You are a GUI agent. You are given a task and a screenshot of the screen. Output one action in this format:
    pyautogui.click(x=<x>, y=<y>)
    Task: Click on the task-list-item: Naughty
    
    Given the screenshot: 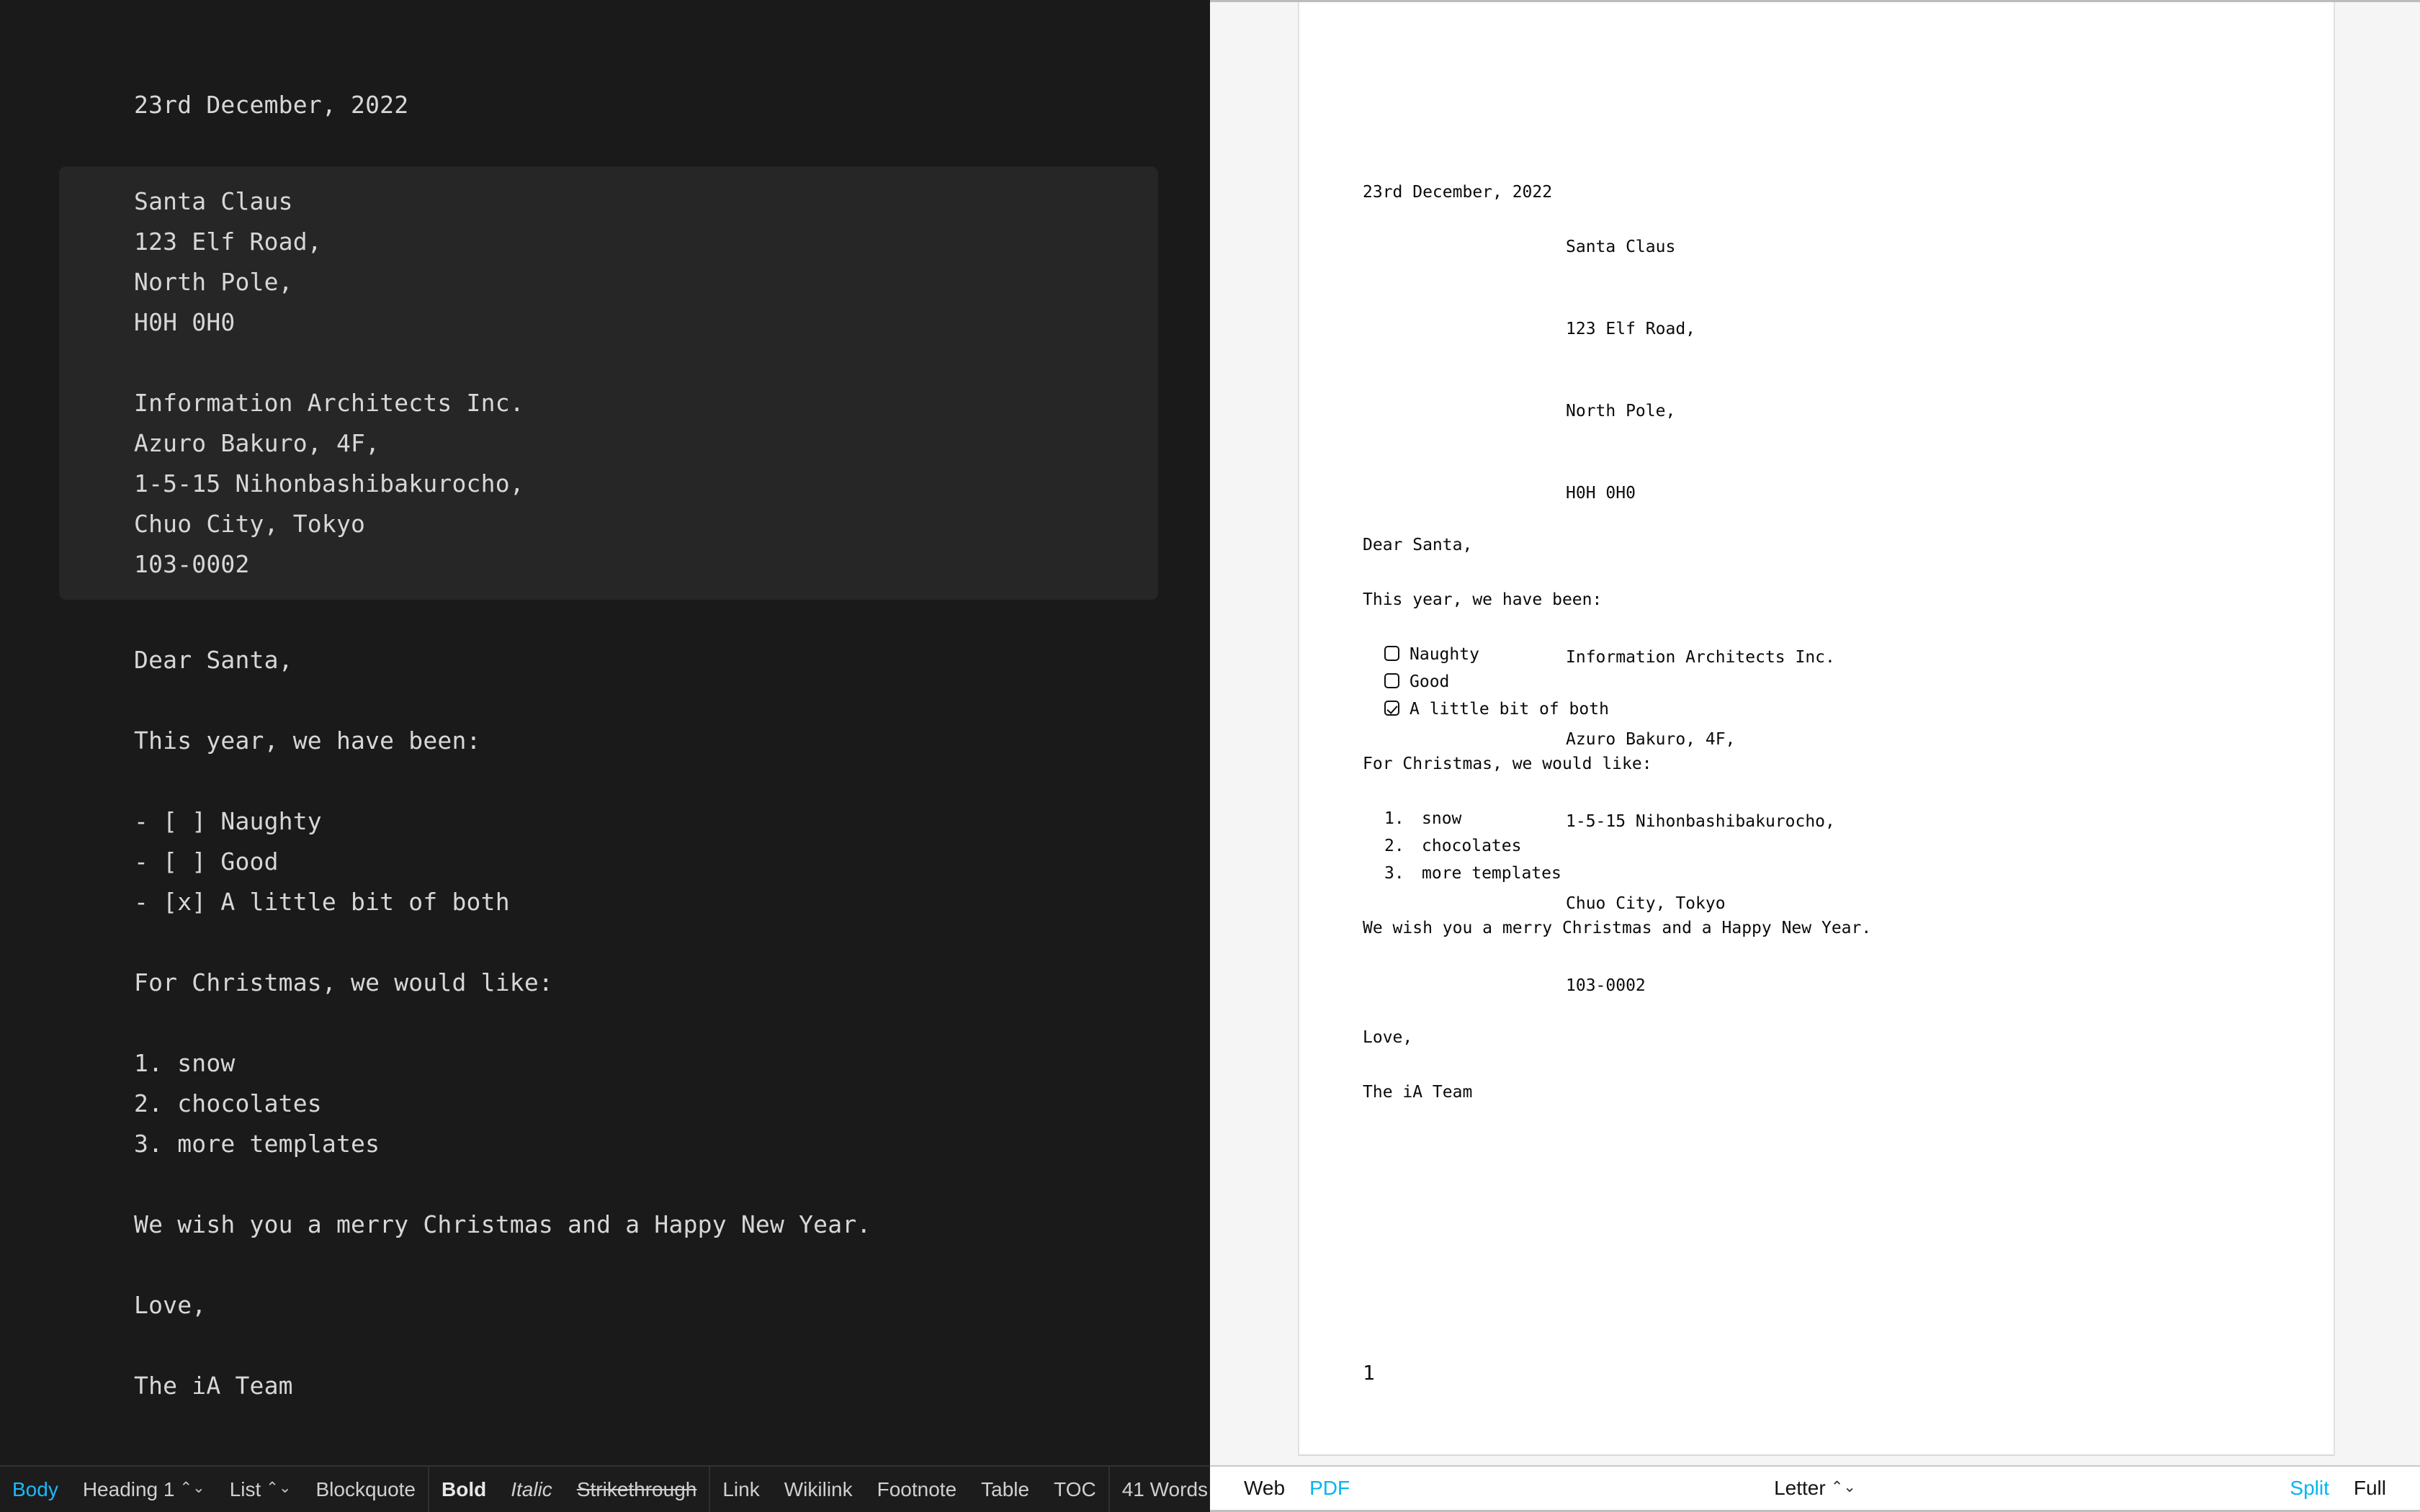 What is the action you would take?
    pyautogui.click(x=1817, y=654)
    